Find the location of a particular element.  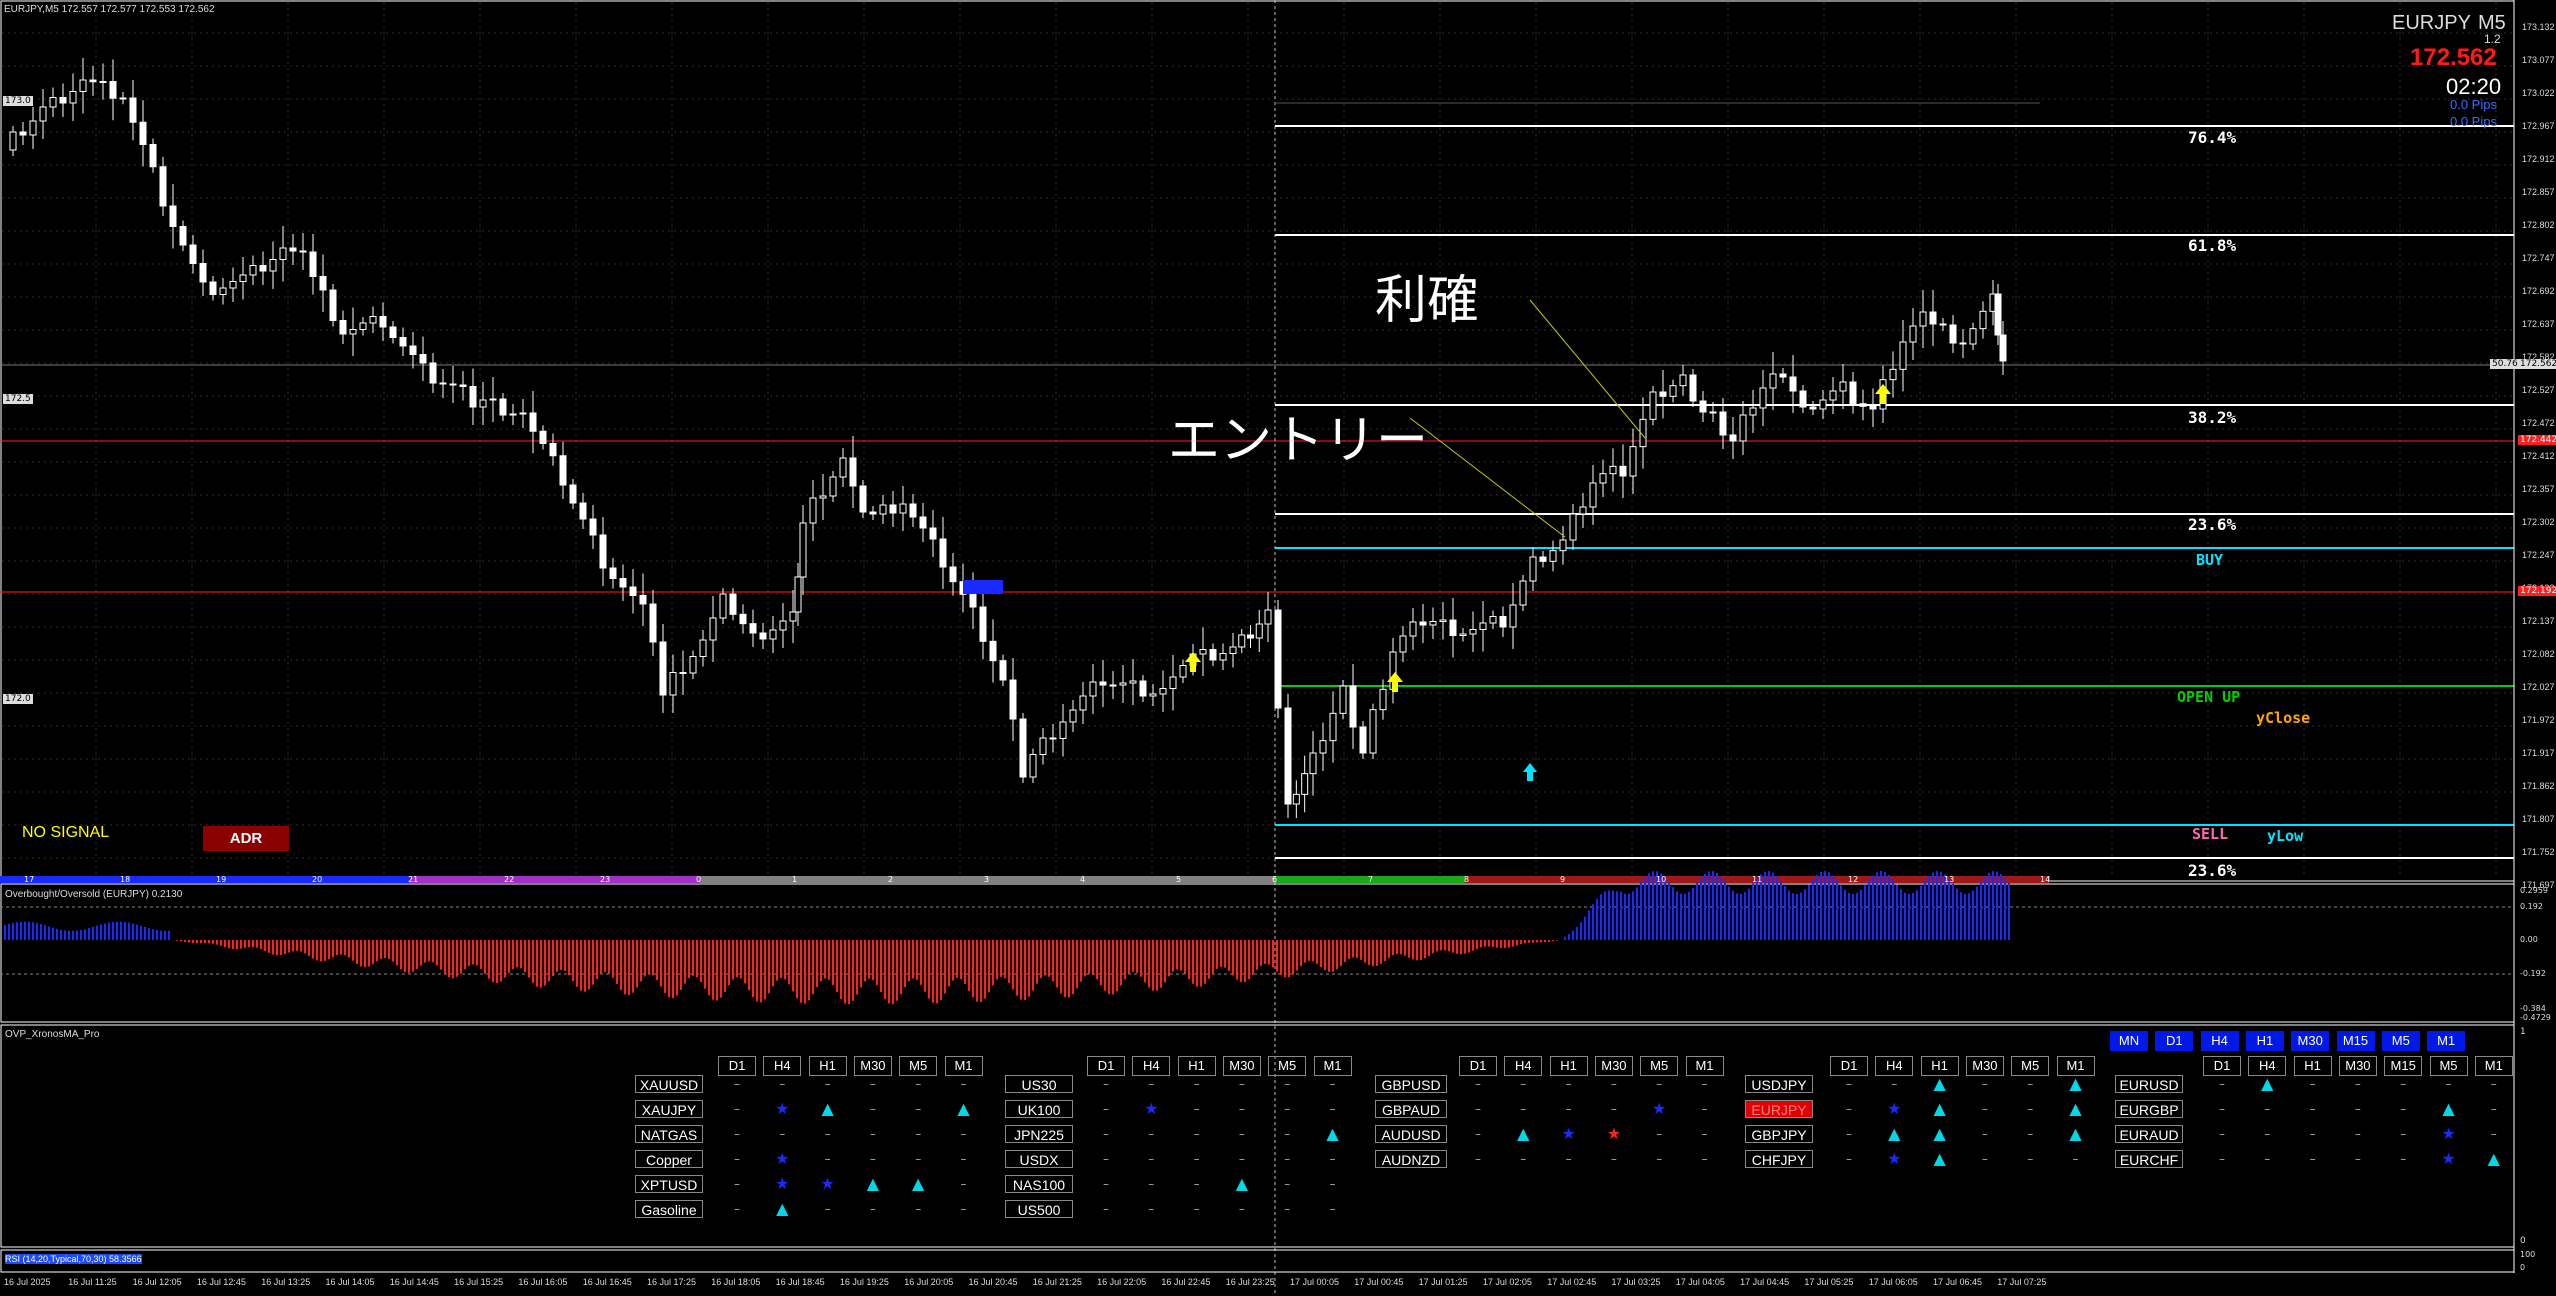

top-tf-m30: M30 is located at coordinates (2310, 1041).